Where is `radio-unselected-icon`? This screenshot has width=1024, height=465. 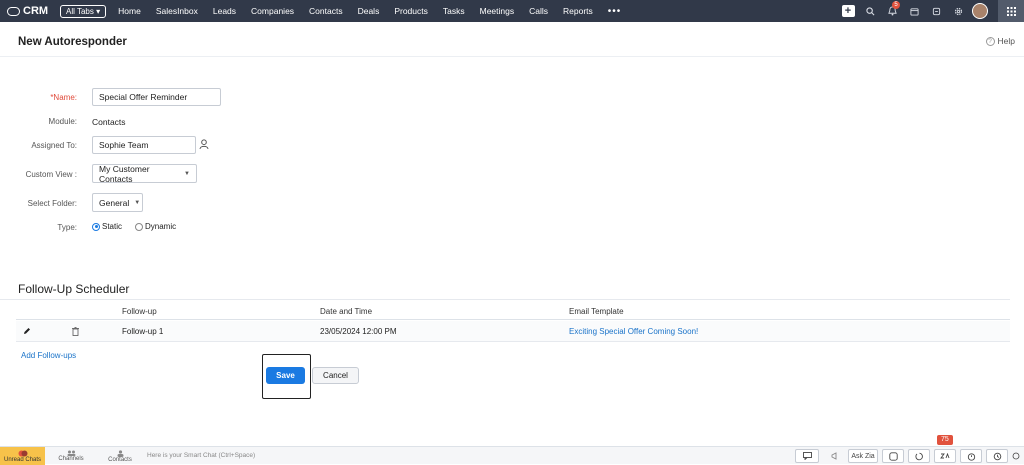
radio-unselected-icon is located at coordinates (139, 226).